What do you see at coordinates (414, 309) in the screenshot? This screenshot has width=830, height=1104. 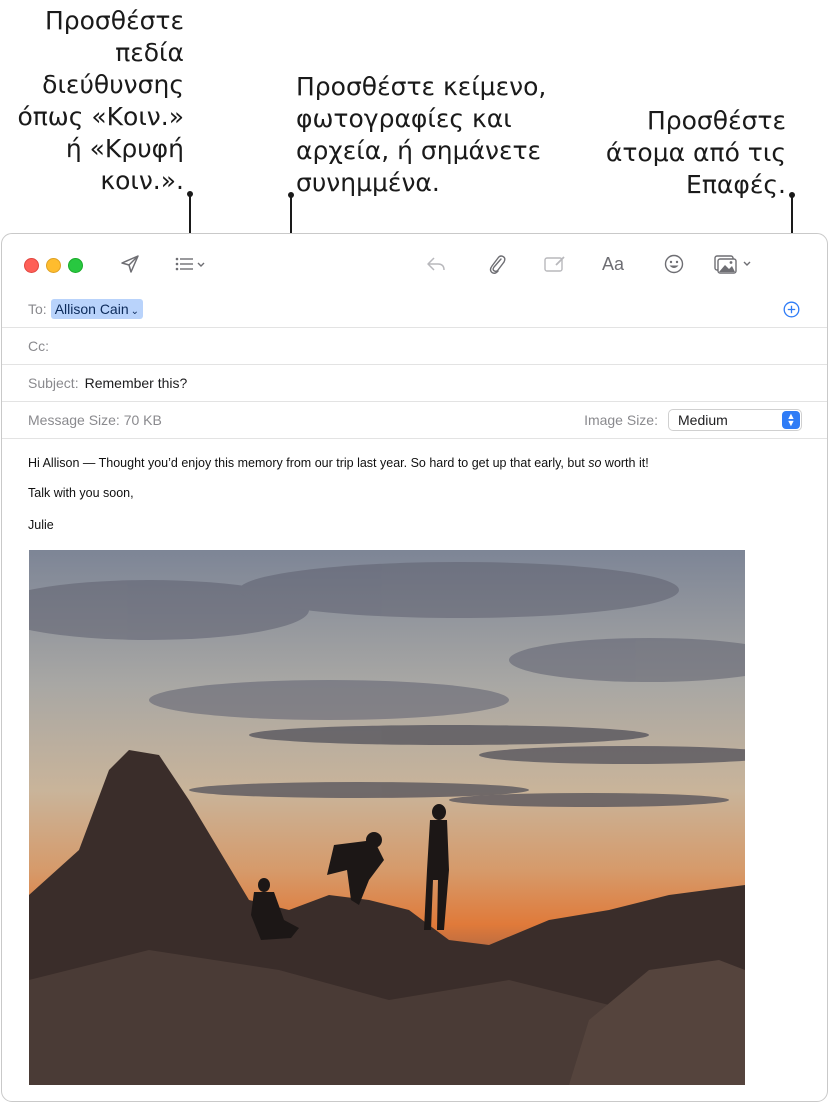 I see `to-field: To: Allison Cain ⌄` at bounding box center [414, 309].